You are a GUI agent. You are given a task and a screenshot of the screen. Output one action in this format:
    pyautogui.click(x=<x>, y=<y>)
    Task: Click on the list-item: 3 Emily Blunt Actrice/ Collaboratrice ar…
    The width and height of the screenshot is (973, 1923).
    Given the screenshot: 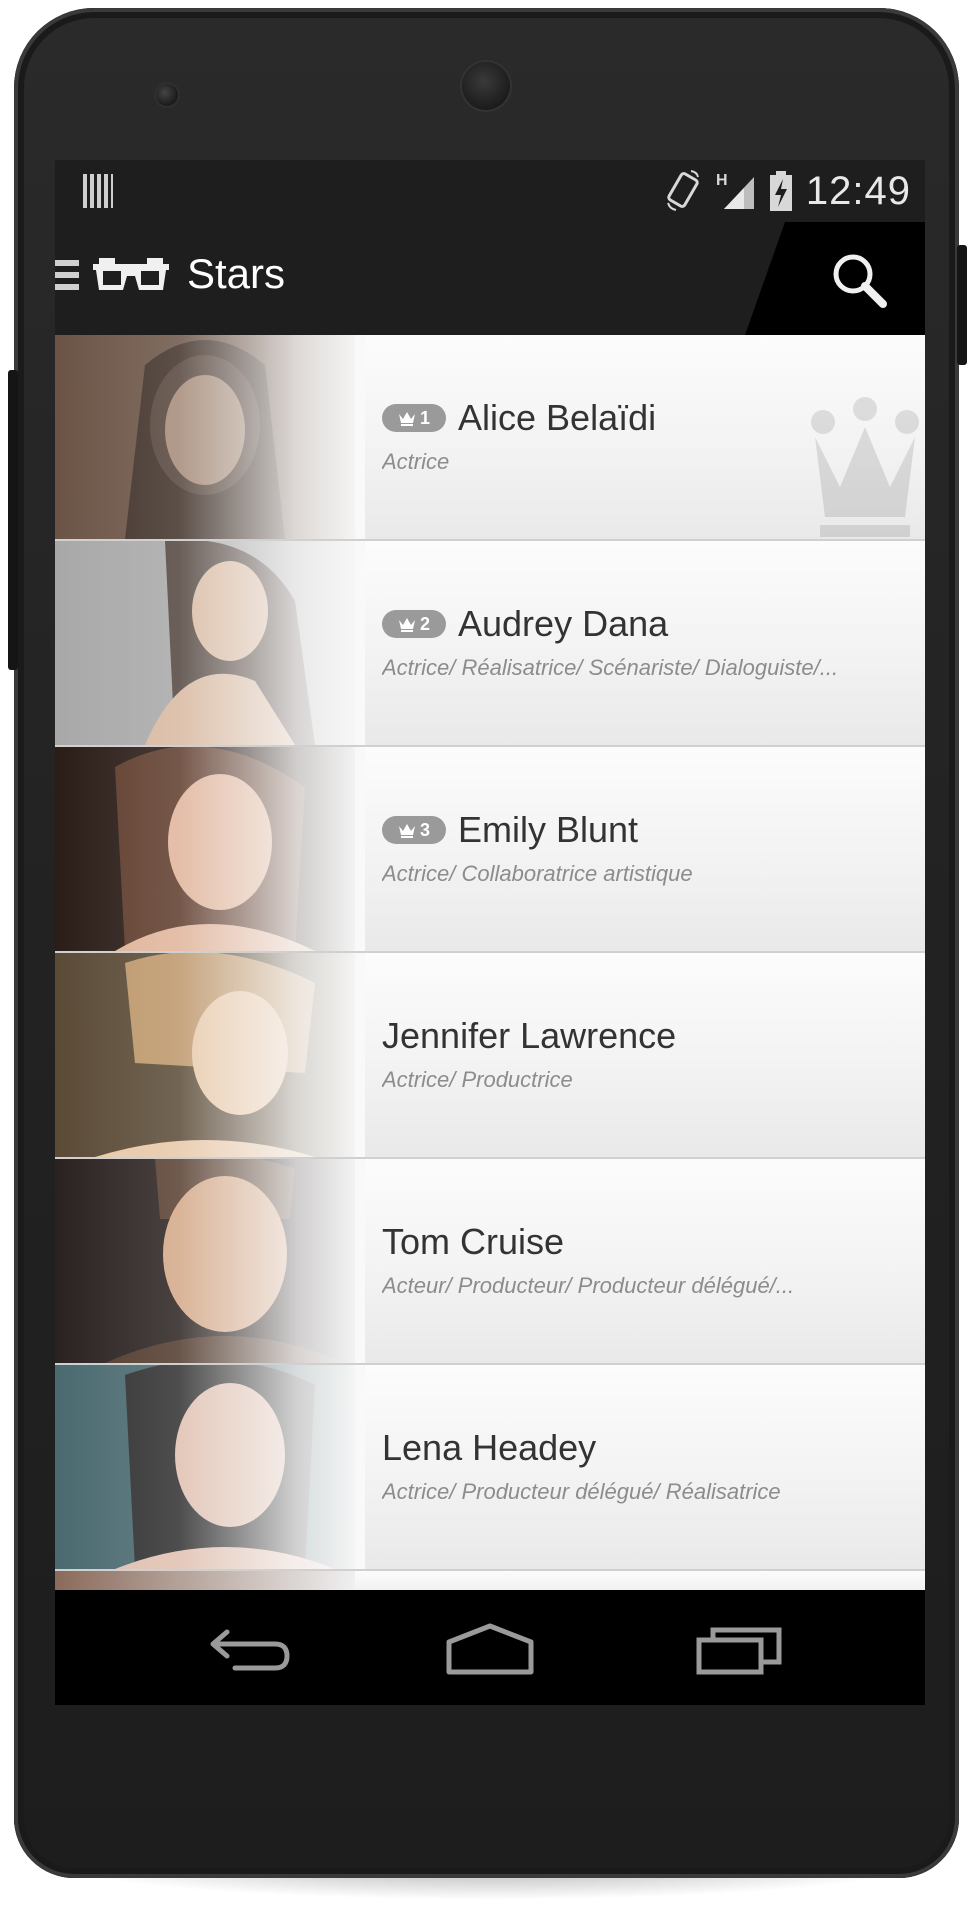 What is the action you would take?
    pyautogui.click(x=490, y=850)
    